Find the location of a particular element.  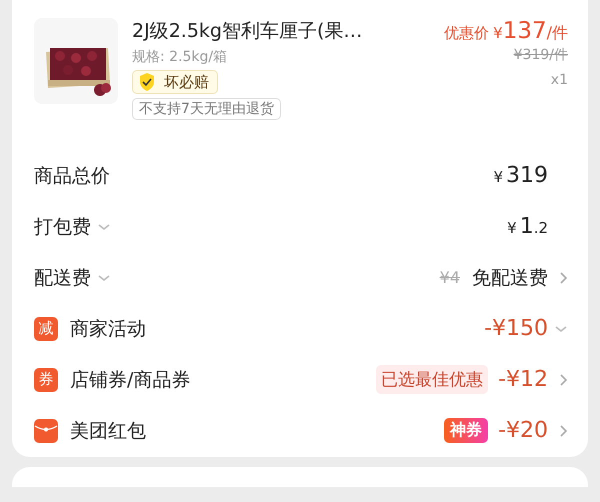

fee-label: 商品总价 is located at coordinates (72, 176).